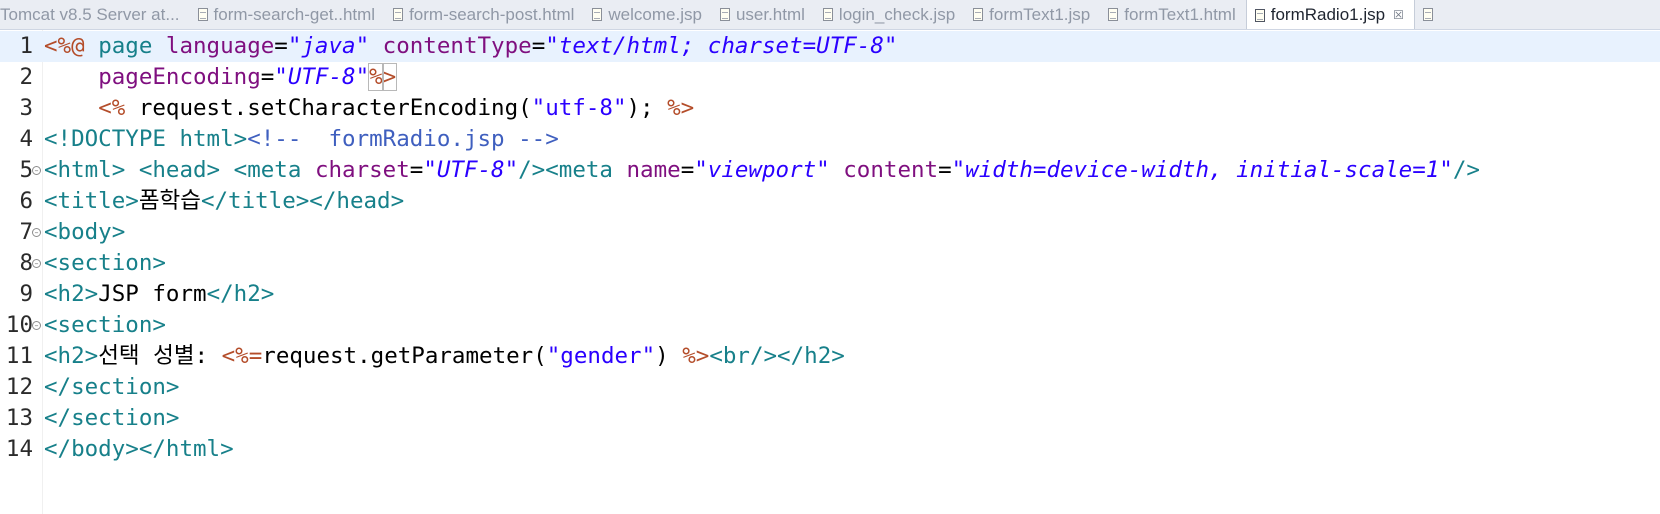 This screenshot has width=1660, height=514. I want to click on editor-tab-label: form-search-get..html, so click(294, 14).